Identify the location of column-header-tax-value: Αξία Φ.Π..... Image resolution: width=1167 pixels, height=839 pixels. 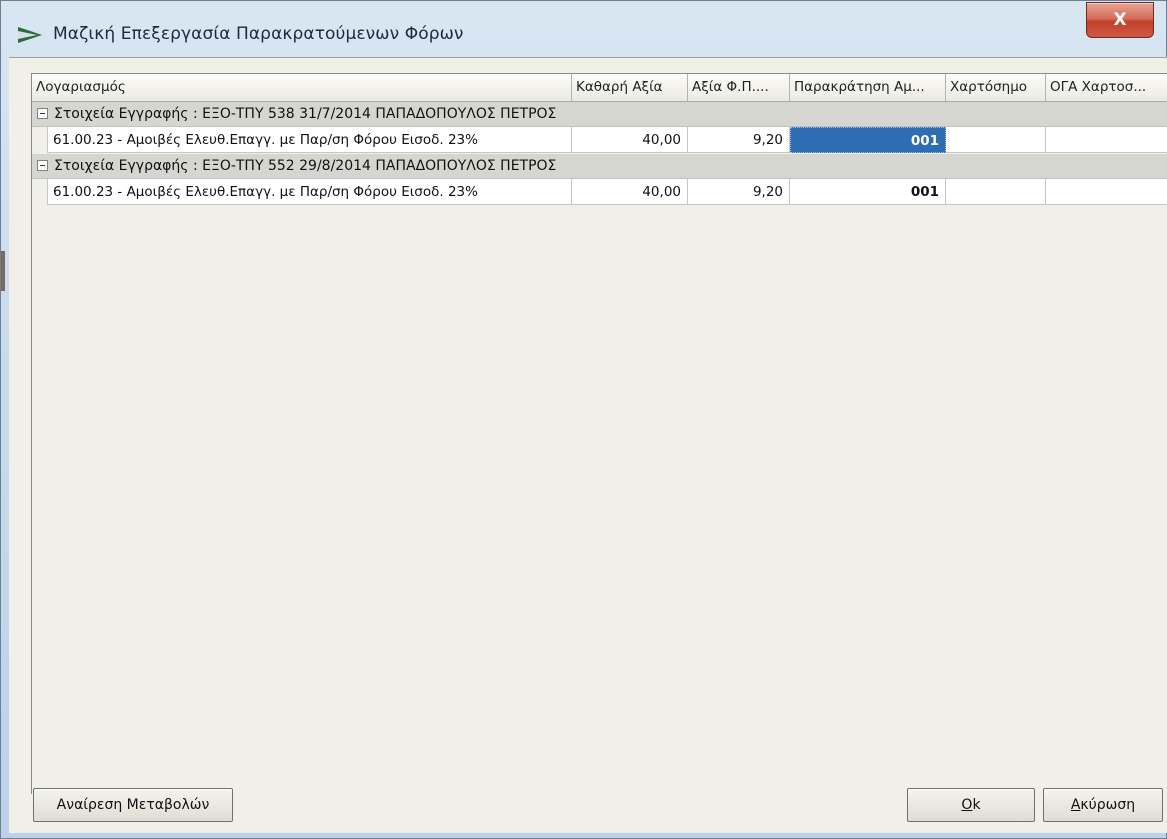
(739, 87).